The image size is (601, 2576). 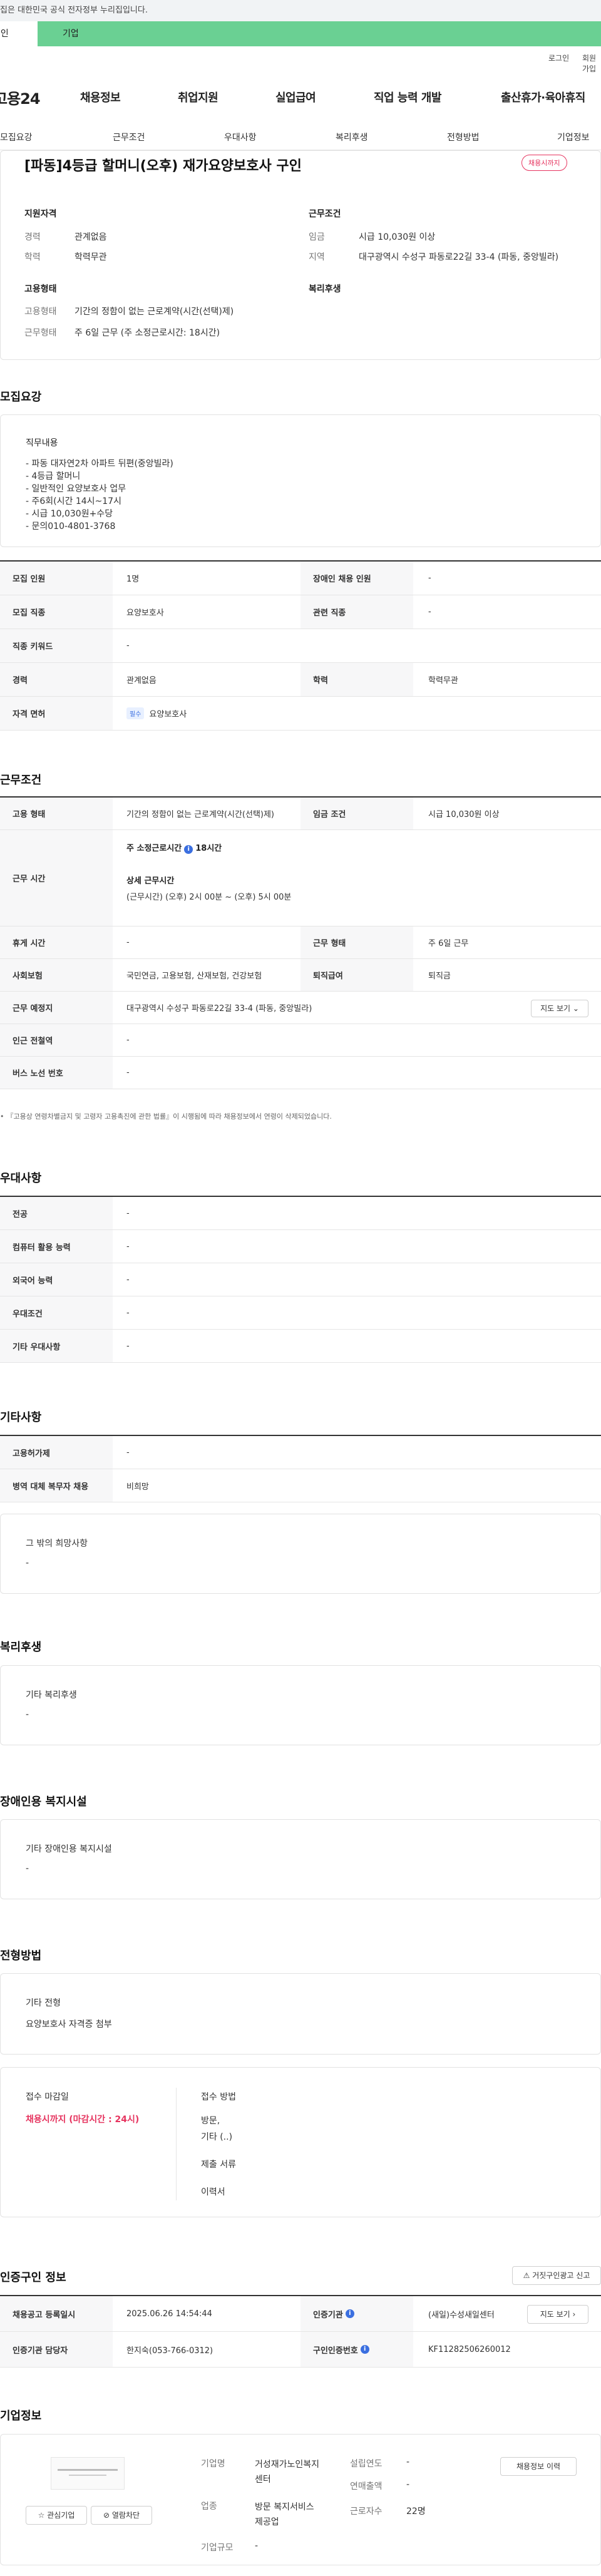 What do you see at coordinates (21, 1647) in the screenshot?
I see `welfare-section-title: 복리후생` at bounding box center [21, 1647].